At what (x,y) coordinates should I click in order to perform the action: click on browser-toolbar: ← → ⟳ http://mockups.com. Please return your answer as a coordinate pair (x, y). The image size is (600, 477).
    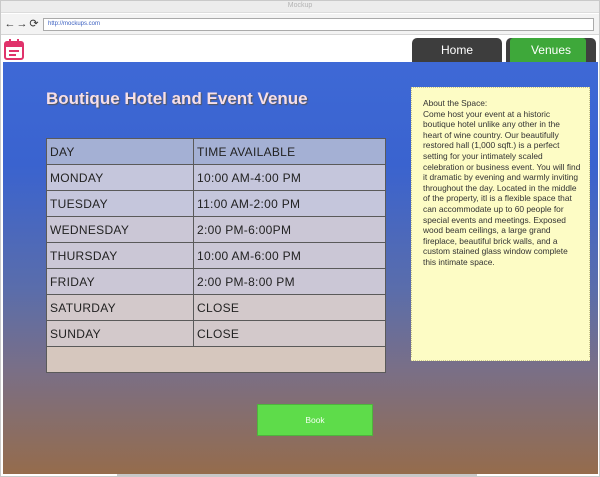
    Looking at the image, I should click on (300, 24).